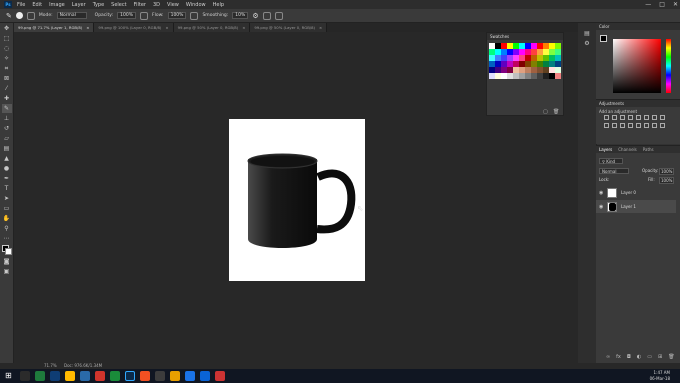  What do you see at coordinates (628, 192) in the screenshot?
I see `layer-name: Layer 0` at bounding box center [628, 192].